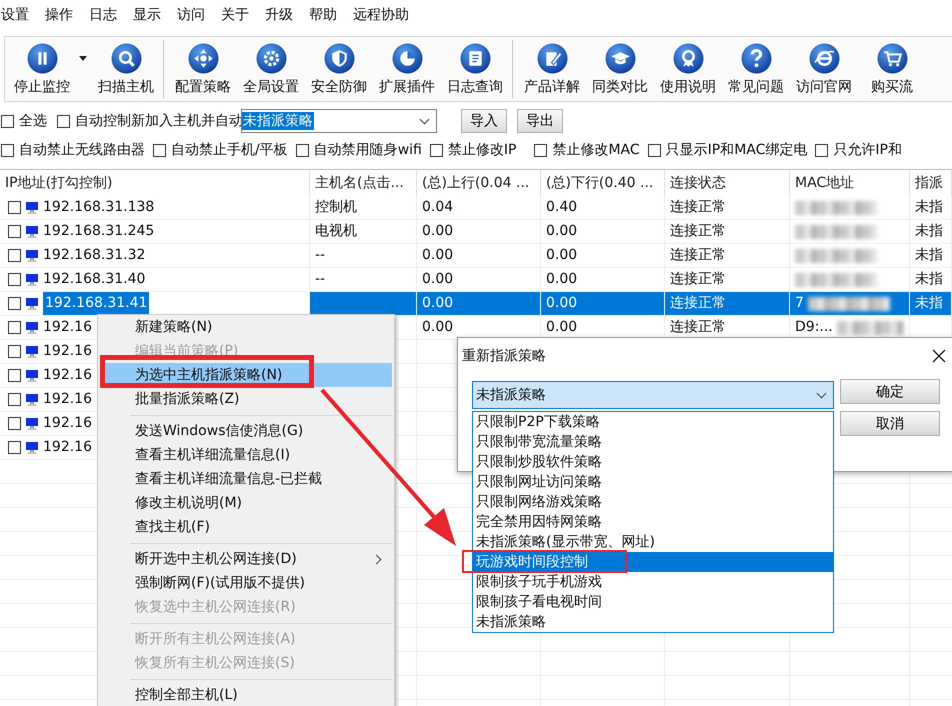 The height and width of the screenshot is (706, 952). Describe the element at coordinates (381, 15) in the screenshot. I see `menu-item: 远程协助` at that location.